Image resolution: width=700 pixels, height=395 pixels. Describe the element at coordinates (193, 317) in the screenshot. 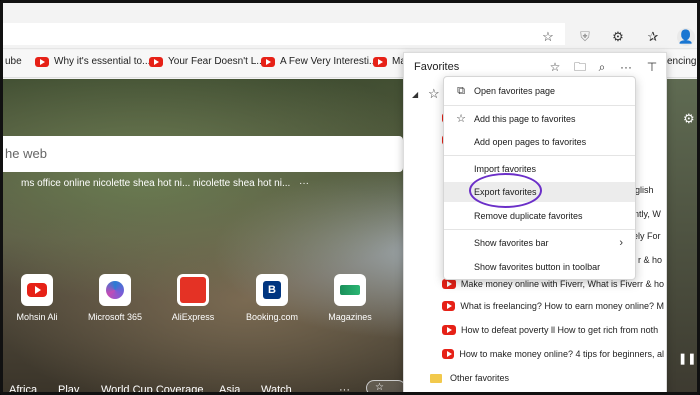

I see `quick-link-label: AliExpress` at that location.